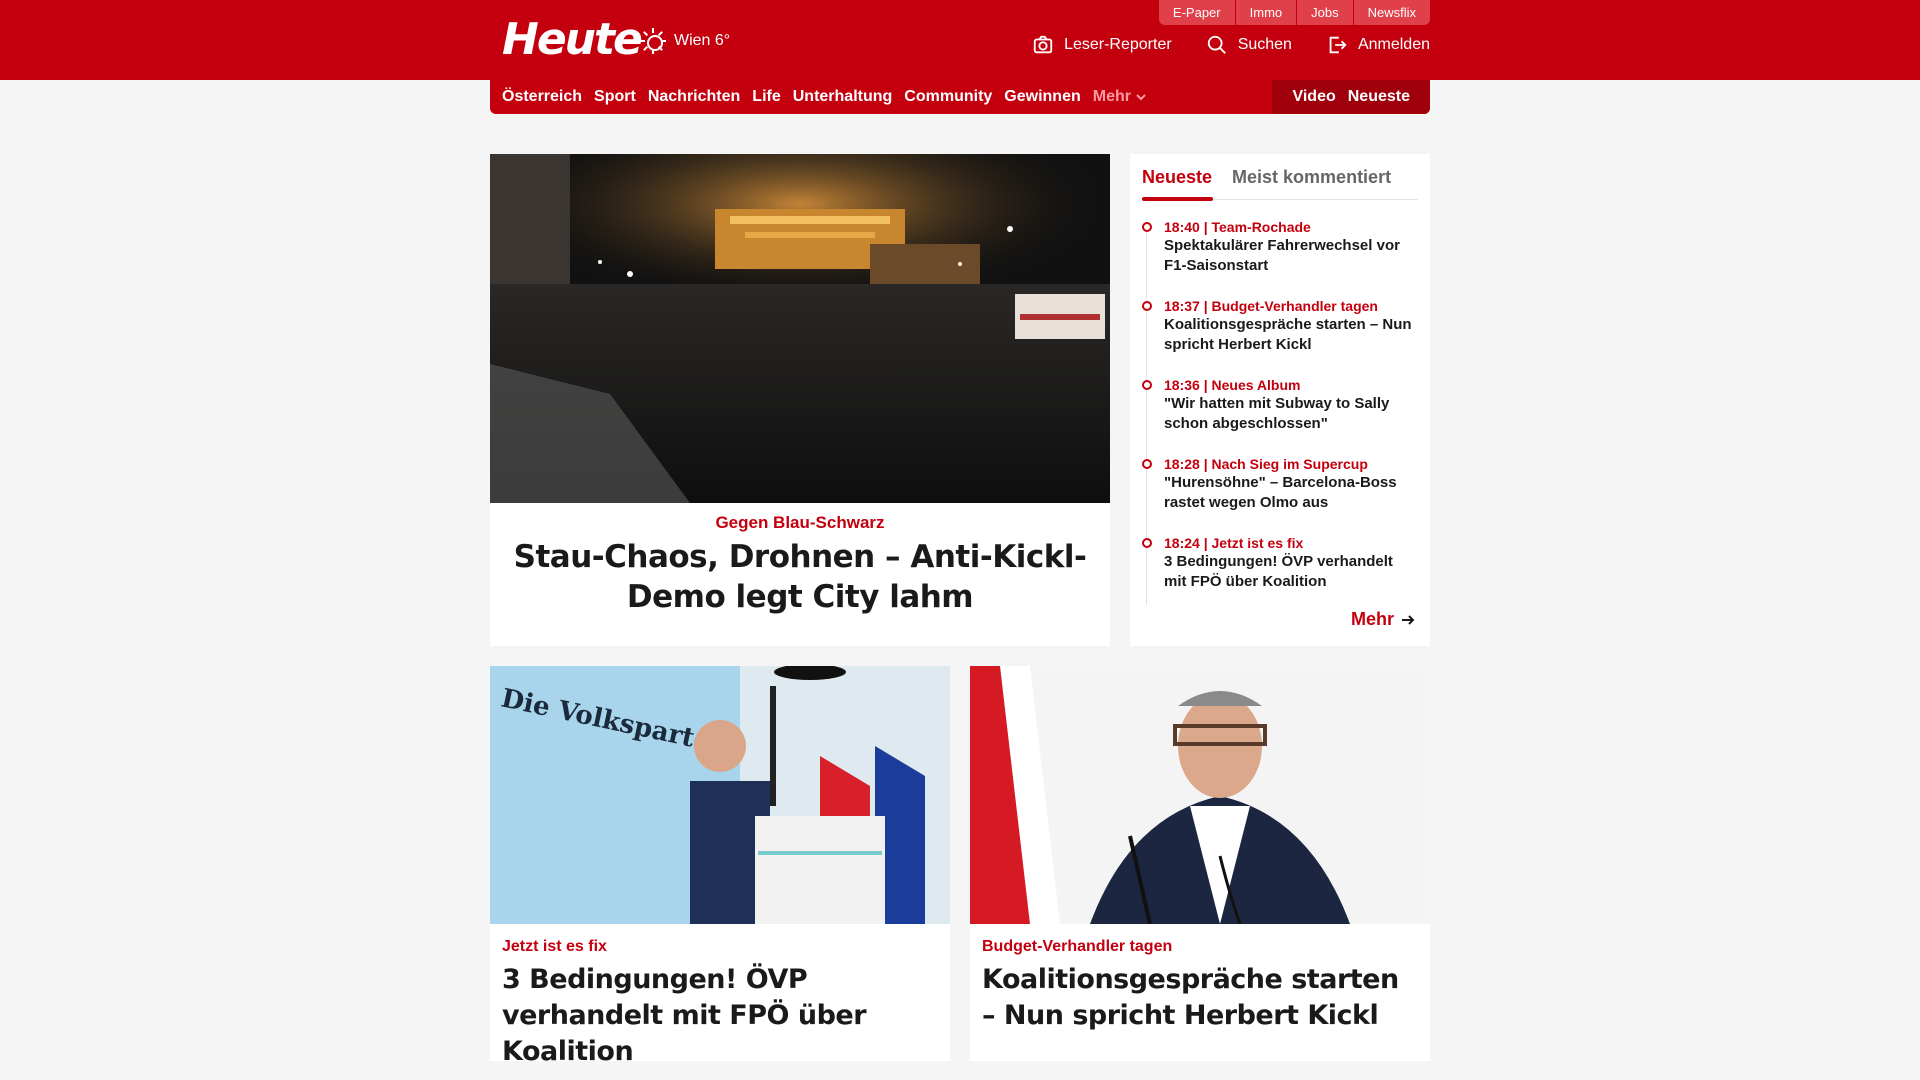  What do you see at coordinates (1177, 176) in the screenshot?
I see `tab-neueste: Neueste` at bounding box center [1177, 176].